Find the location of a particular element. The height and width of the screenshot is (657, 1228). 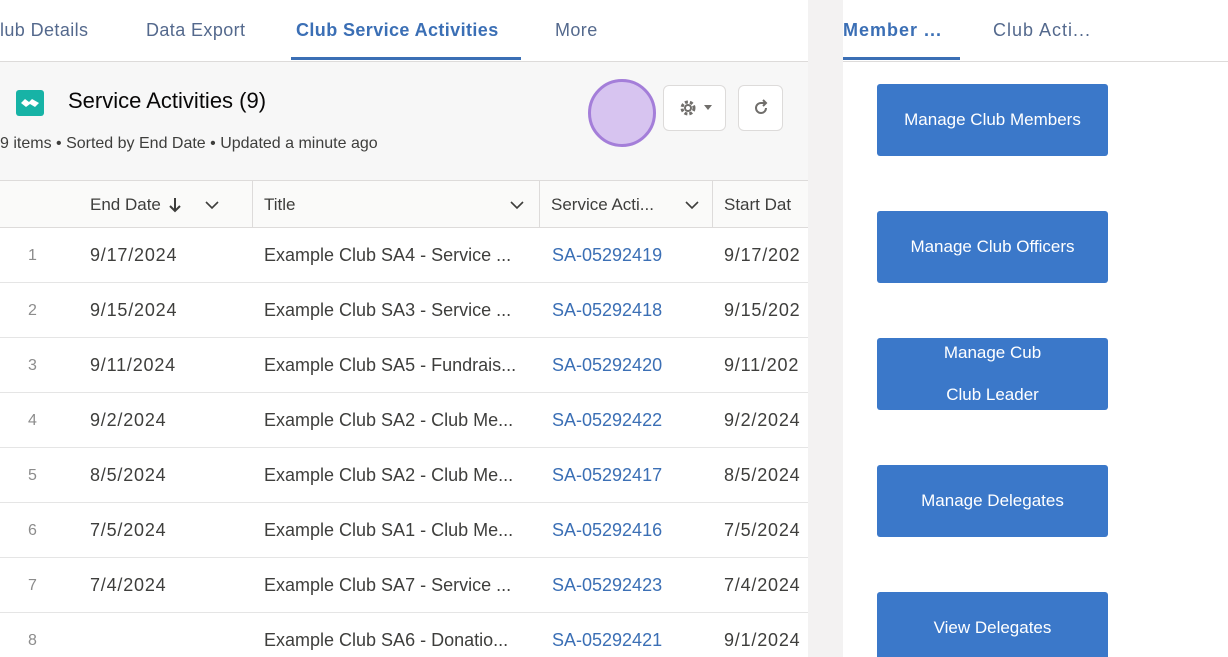

tab-data-export: Data Export is located at coordinates (195, 30).